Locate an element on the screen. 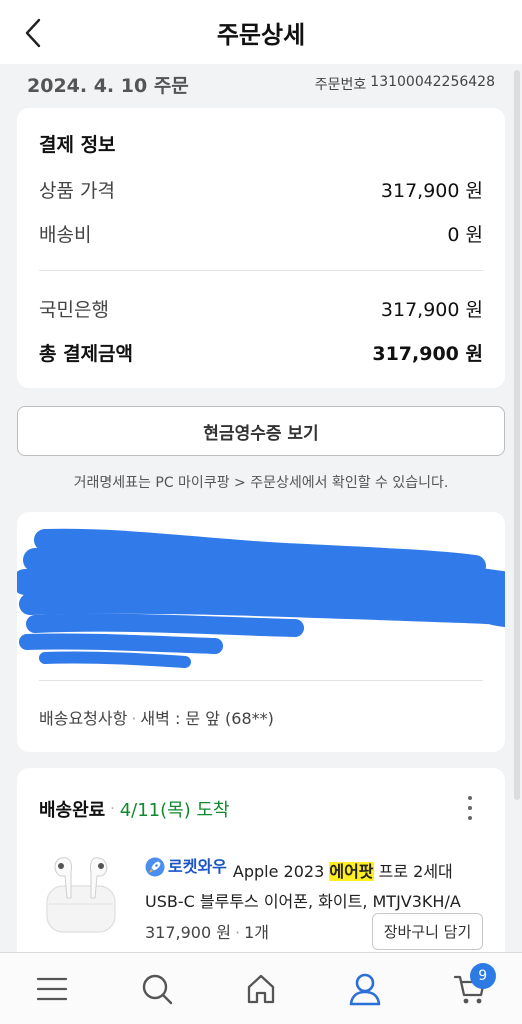 The width and height of the screenshot is (522, 1024). product-price: 317,900 원 is located at coordinates (188, 932).